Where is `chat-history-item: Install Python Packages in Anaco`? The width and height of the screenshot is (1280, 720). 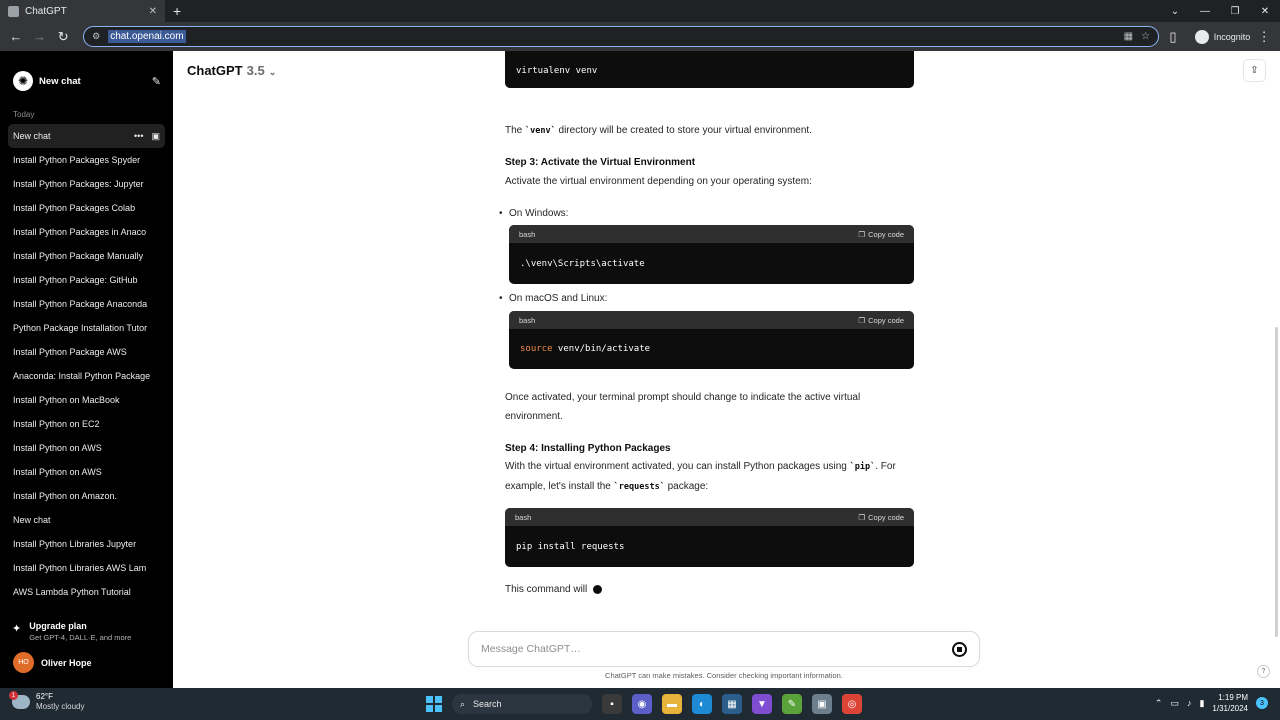
chat-history-item: Install Python Packages in Anaco is located at coordinates (86, 232).